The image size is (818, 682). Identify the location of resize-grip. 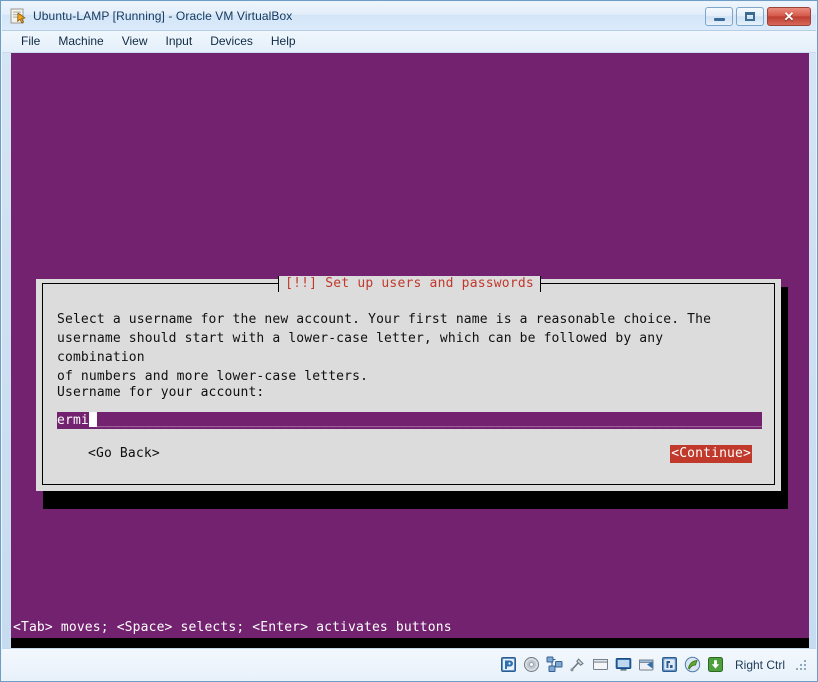
(801, 664).